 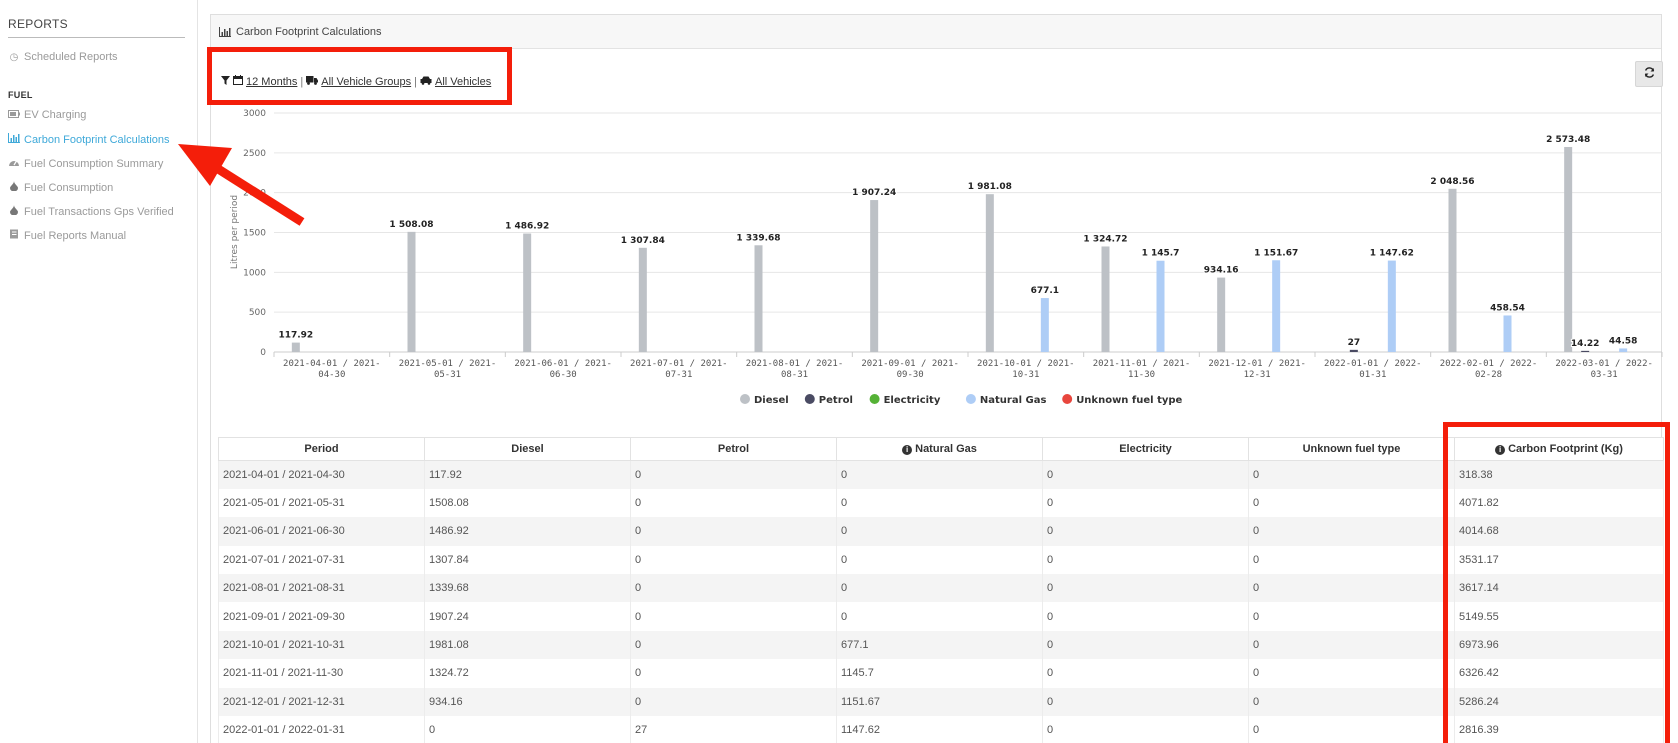 I want to click on x-tick-label: 09-30, so click(x=910, y=375).